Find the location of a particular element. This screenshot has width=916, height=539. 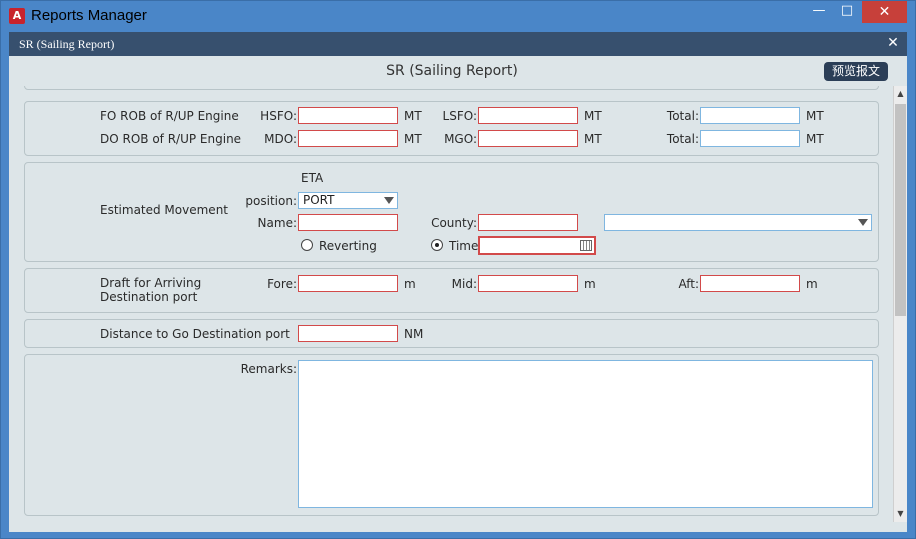

remarks-label: Remarks: is located at coordinates (268, 369).